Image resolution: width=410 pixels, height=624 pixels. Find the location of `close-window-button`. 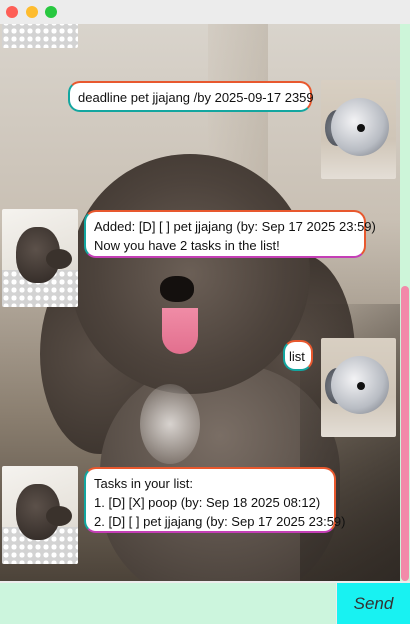

close-window-button is located at coordinates (12, 12).